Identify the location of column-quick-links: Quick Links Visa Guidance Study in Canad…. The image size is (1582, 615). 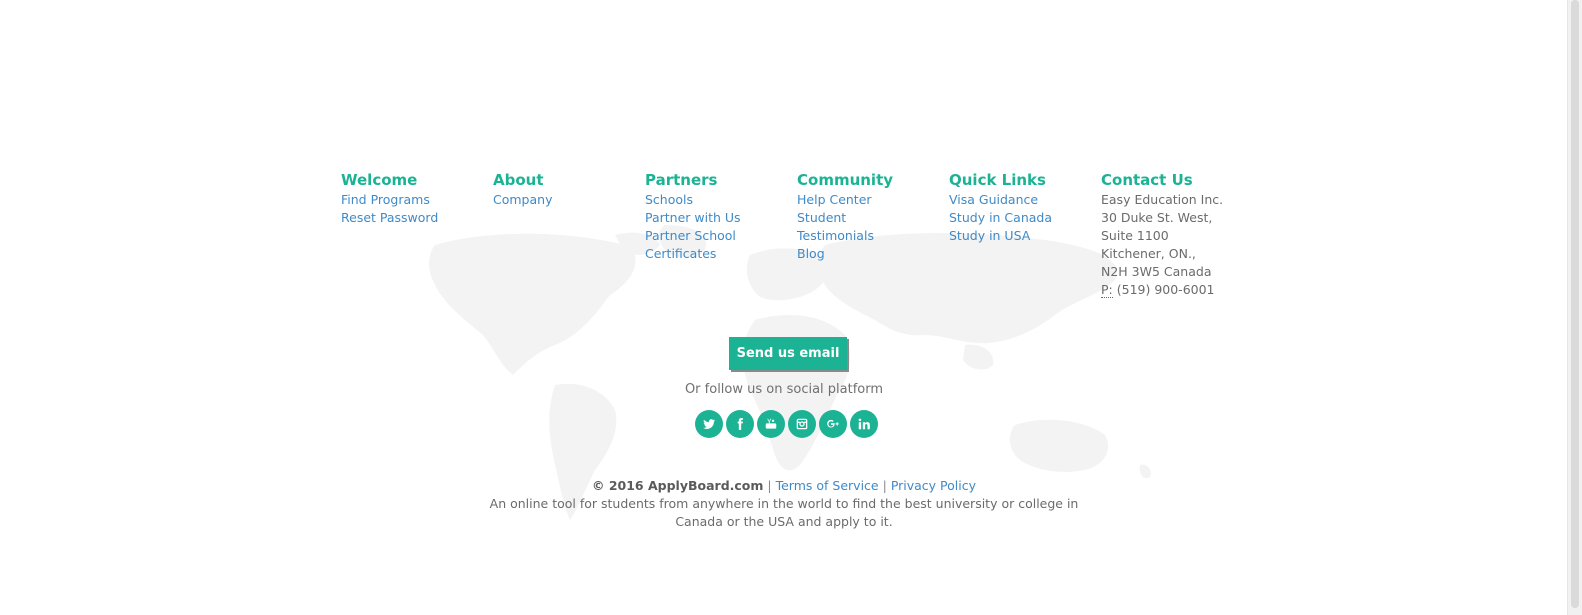
(1024, 207).